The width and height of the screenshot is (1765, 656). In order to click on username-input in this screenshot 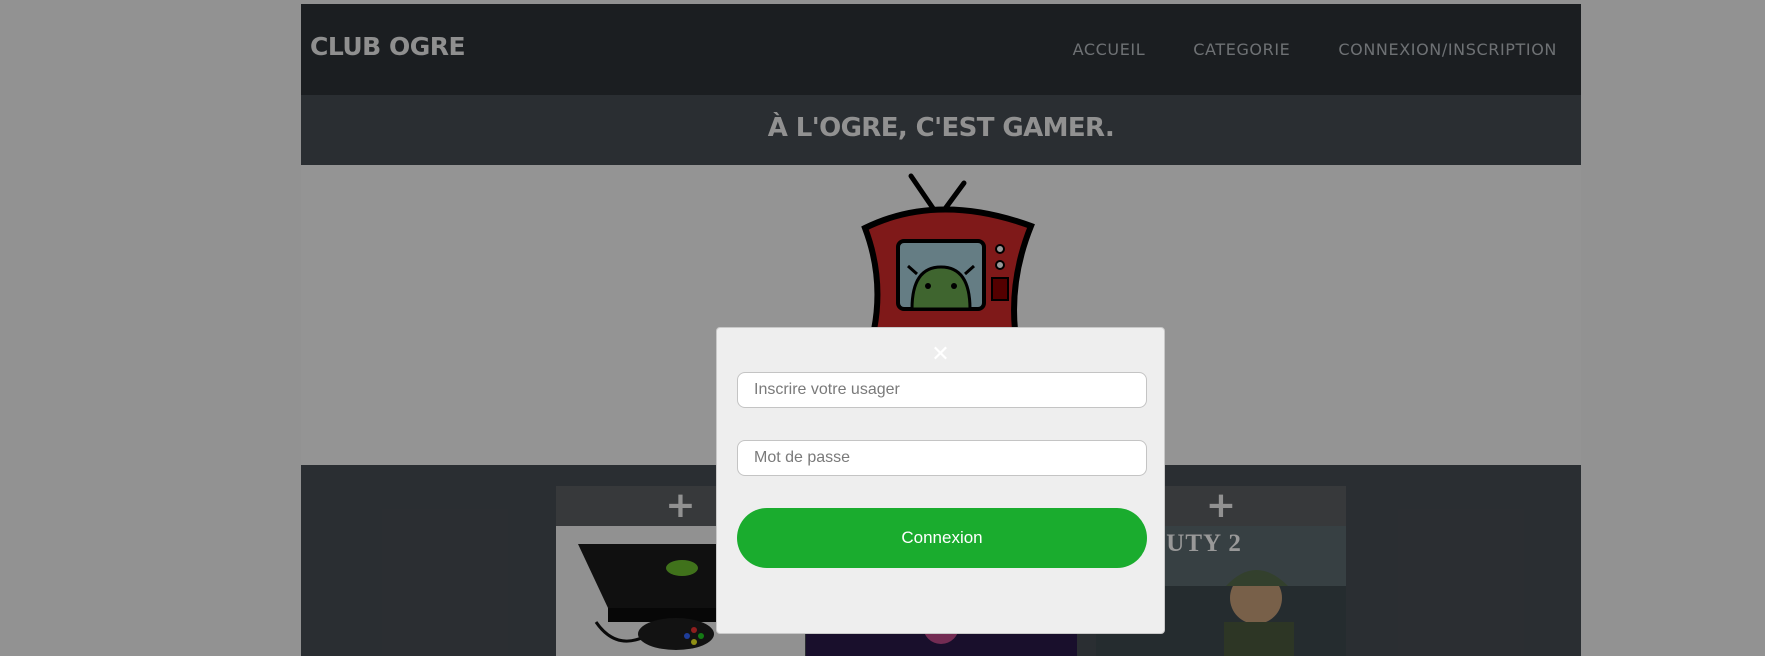, I will do `click(942, 390)`.